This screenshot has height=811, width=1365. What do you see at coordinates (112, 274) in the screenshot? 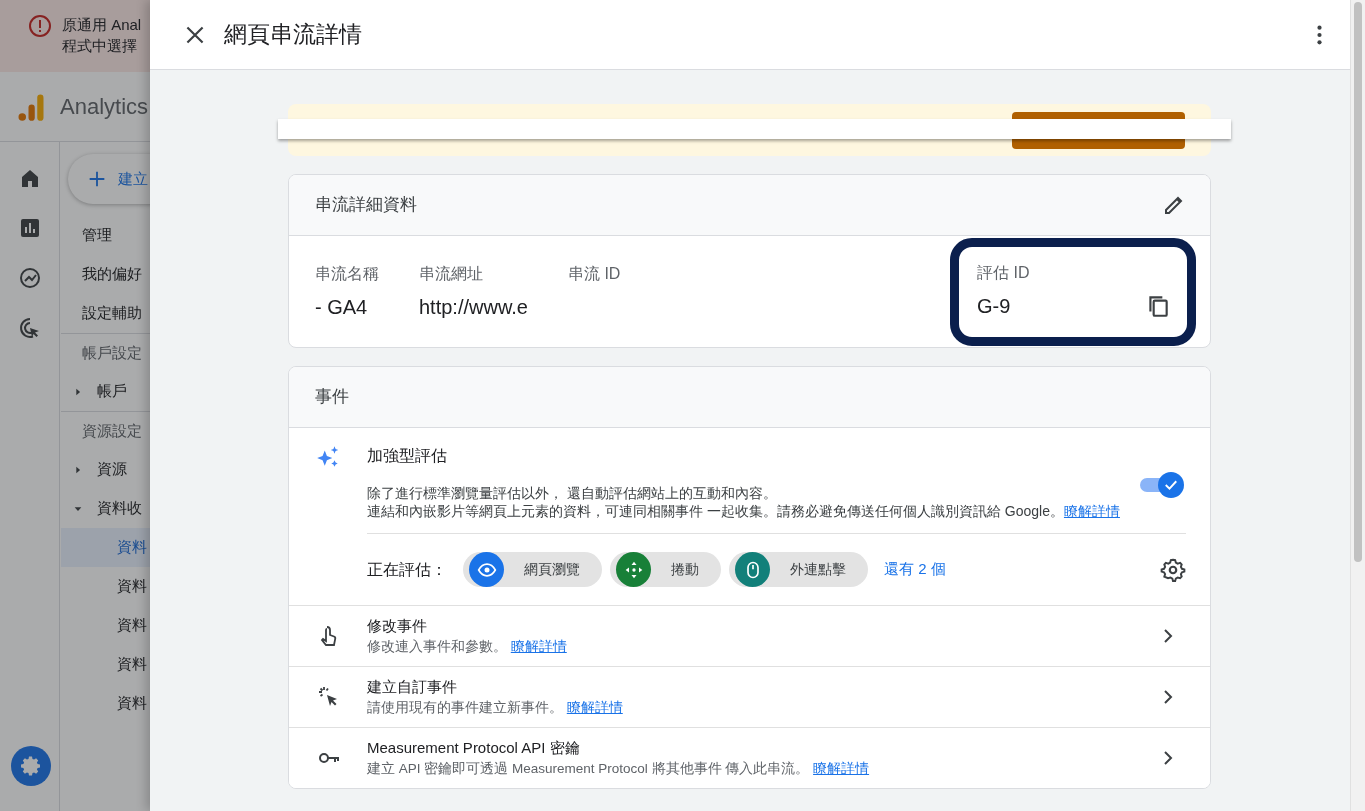
I see `nav-item: 我的偏好` at bounding box center [112, 274].